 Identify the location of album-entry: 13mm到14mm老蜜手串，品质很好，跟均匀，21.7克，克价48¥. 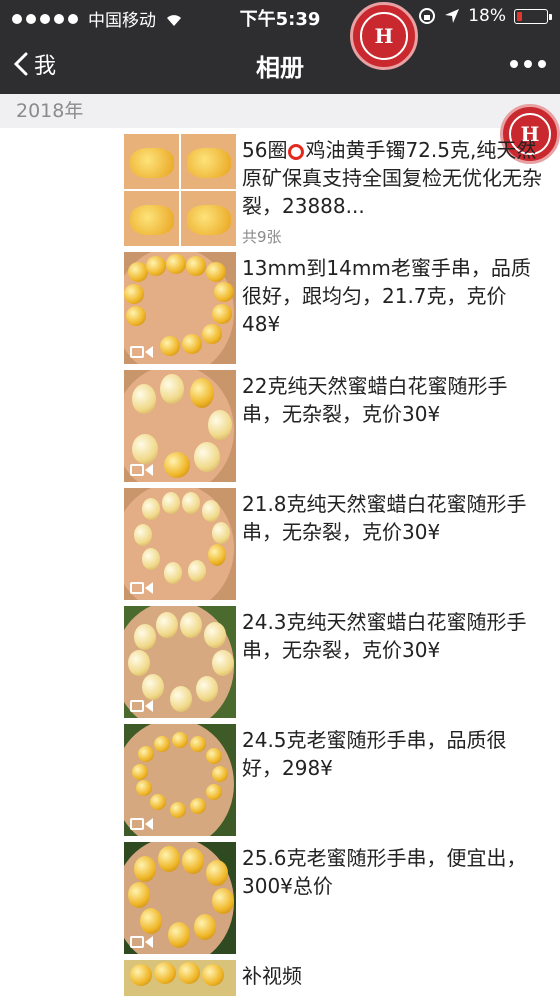
(280, 309).